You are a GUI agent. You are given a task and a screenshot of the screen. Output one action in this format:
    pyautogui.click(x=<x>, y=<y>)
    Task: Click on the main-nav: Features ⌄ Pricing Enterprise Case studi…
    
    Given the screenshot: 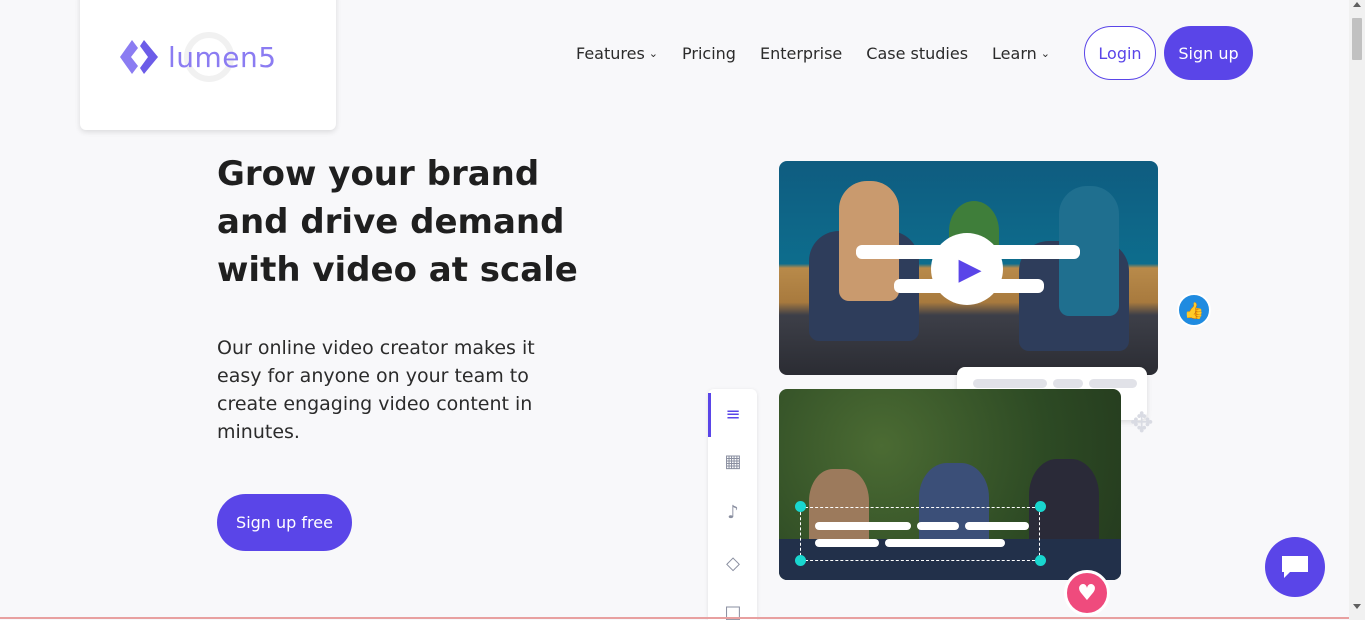 What is the action you would take?
    pyautogui.click(x=825, y=53)
    